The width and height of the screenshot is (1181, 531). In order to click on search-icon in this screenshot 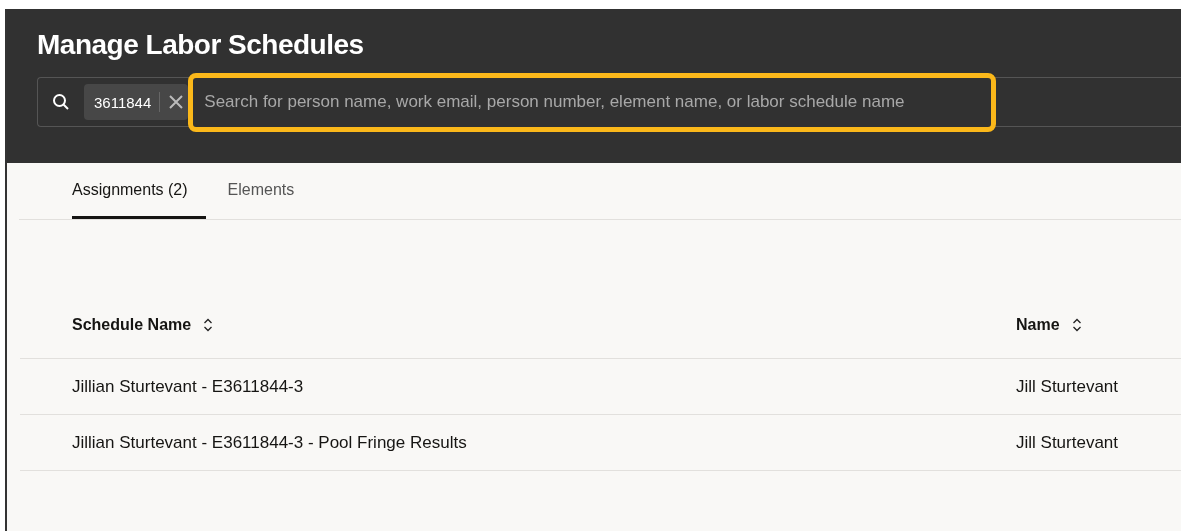, I will do `click(61, 102)`.